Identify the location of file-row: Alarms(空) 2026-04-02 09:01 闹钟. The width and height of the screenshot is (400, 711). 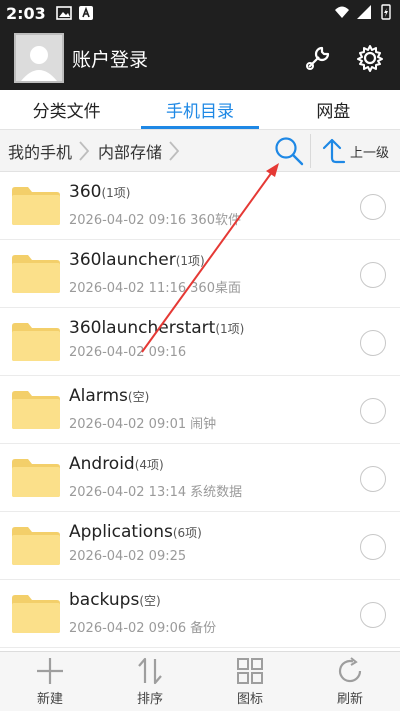
(200, 410).